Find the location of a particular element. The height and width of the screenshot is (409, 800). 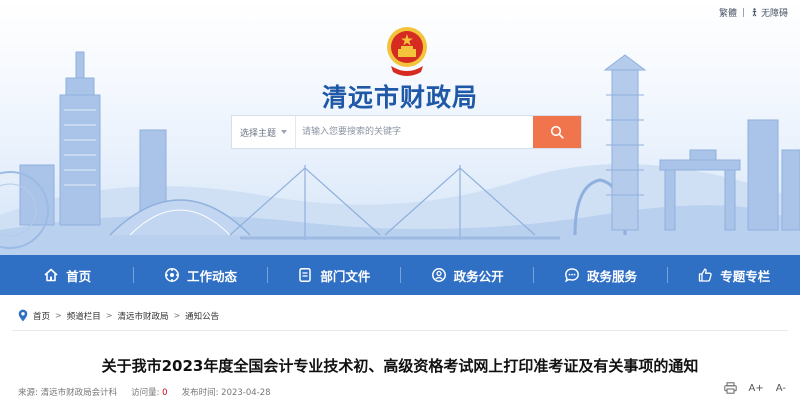

nav-item-services: 政务服务 is located at coordinates (599, 275).